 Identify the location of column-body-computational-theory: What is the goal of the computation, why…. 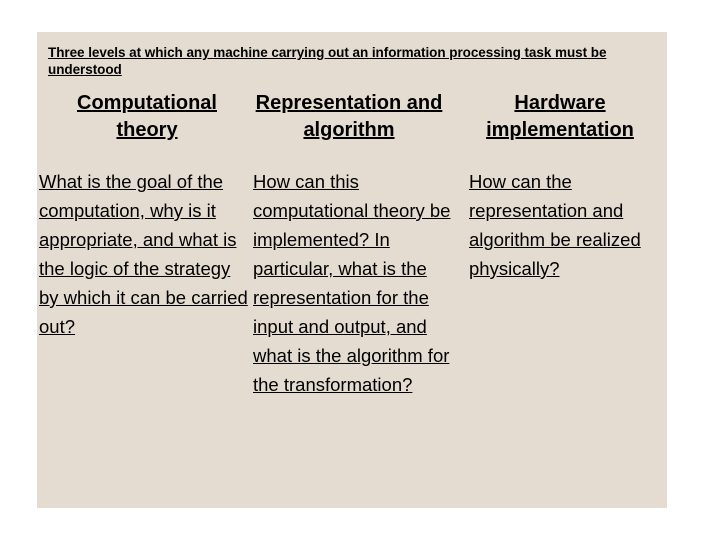
(143, 254).